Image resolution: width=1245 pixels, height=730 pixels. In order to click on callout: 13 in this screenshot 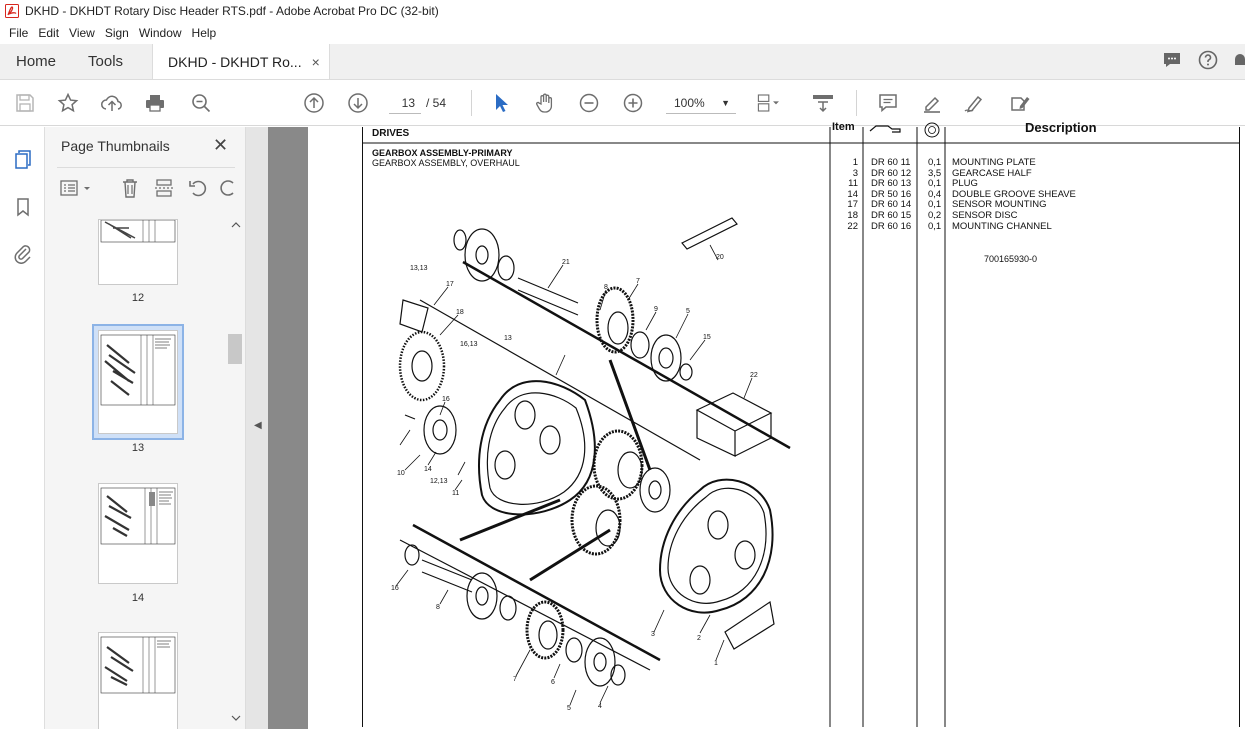, I will do `click(508, 338)`.